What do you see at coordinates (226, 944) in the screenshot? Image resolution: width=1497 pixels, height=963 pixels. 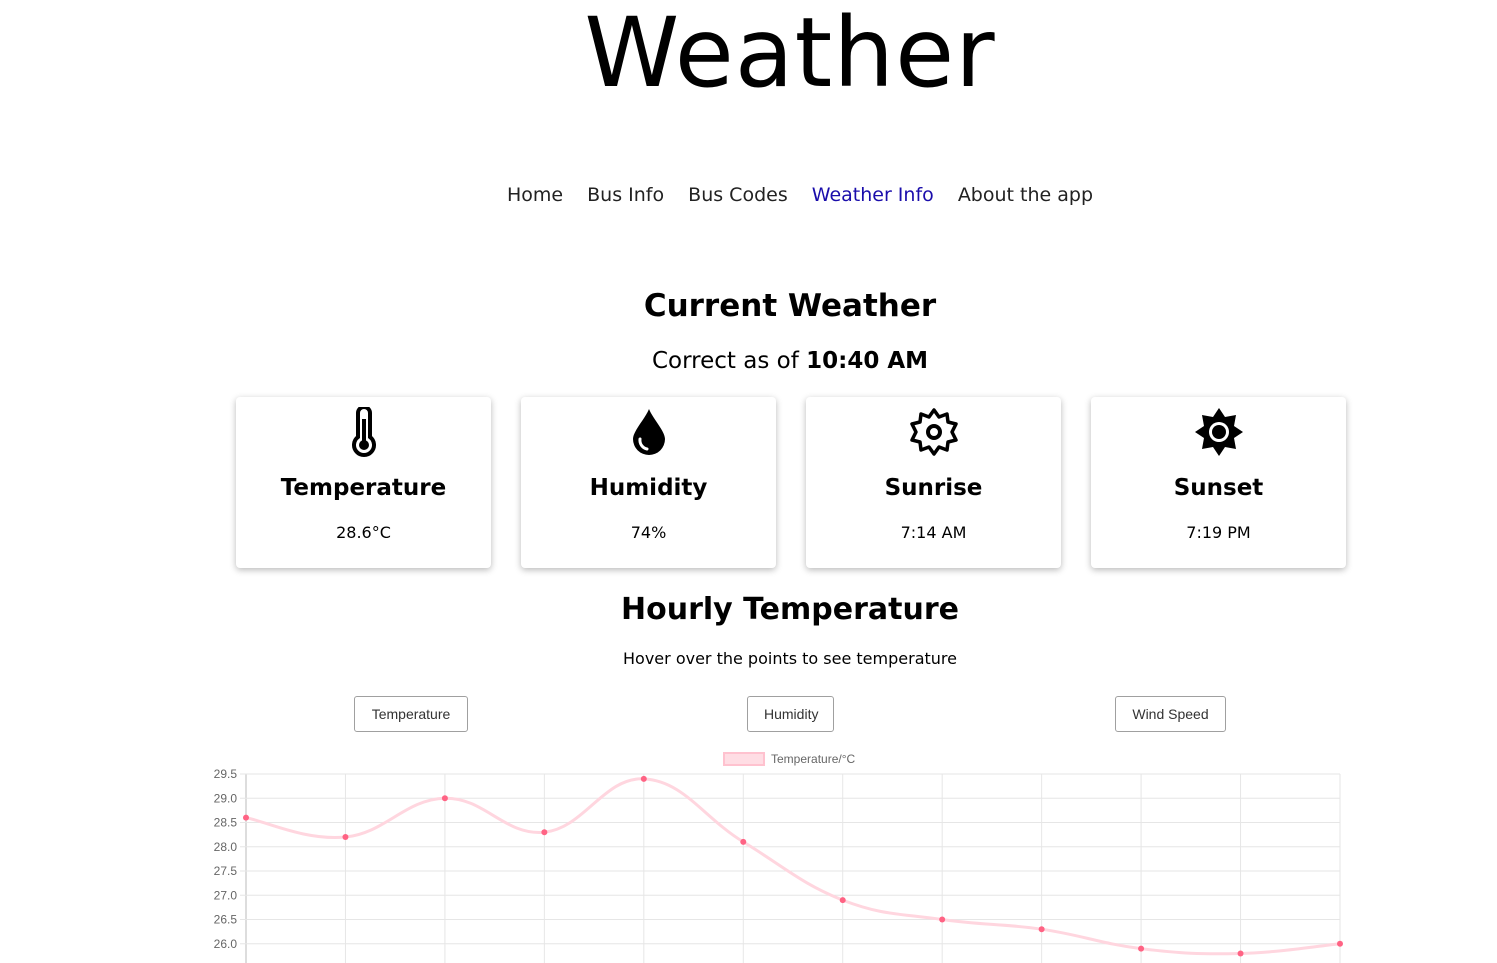 I see `chart-y-tick-label: 26.0` at bounding box center [226, 944].